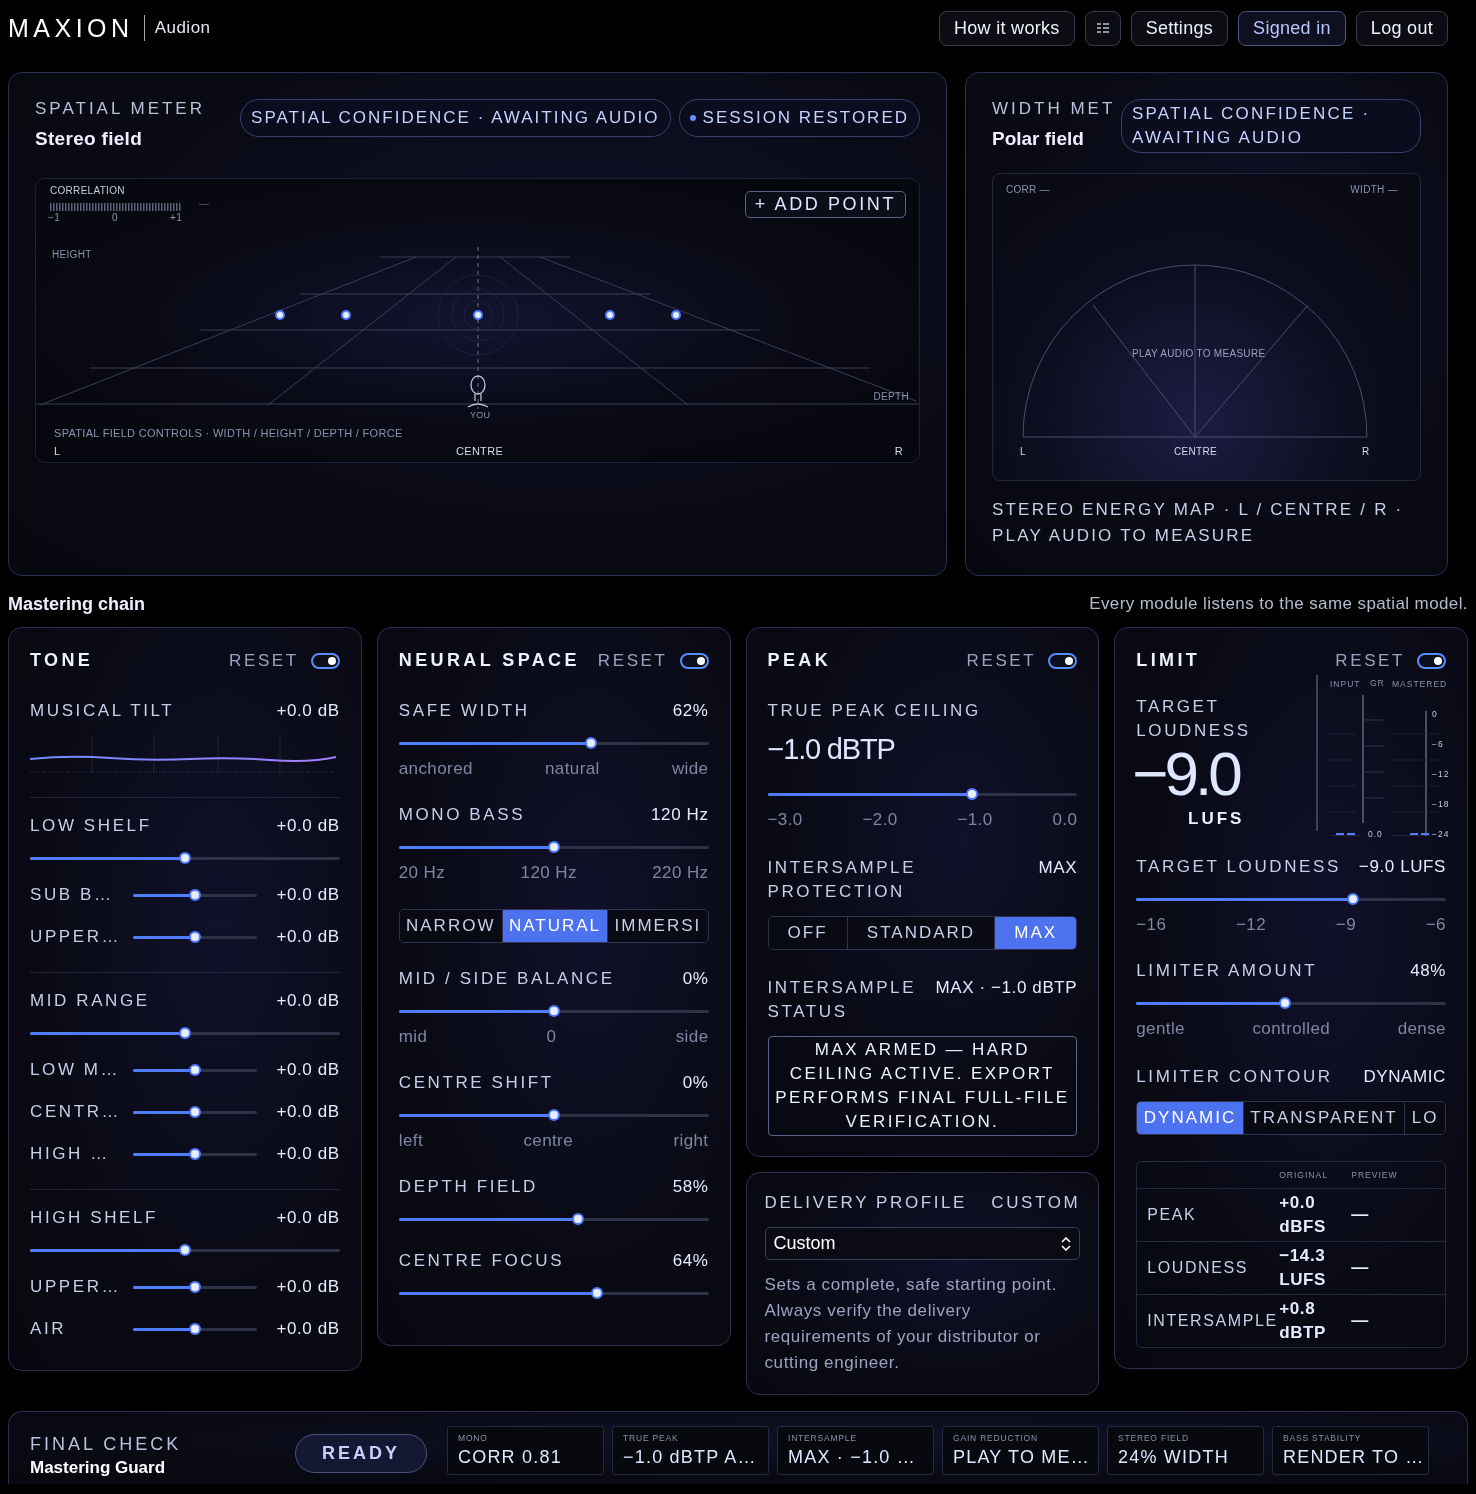  What do you see at coordinates (1401, 28) in the screenshot?
I see `nav-button: Log out` at bounding box center [1401, 28].